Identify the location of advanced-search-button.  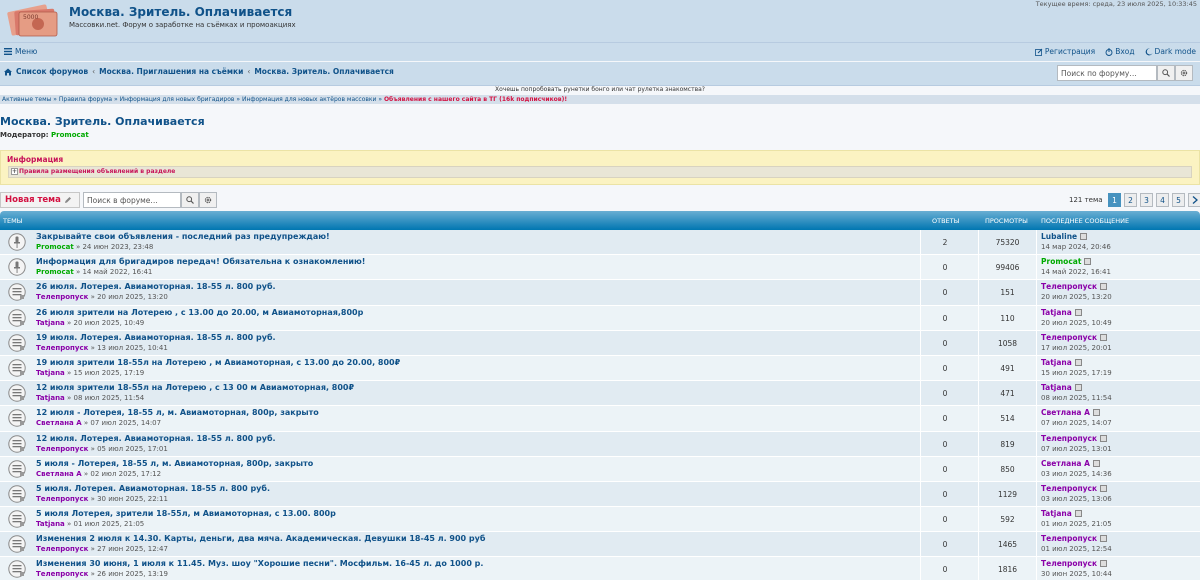
(1184, 73).